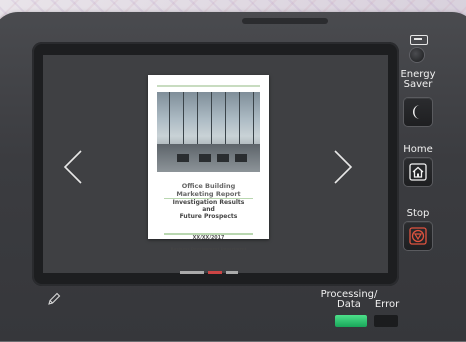 This screenshot has height=342, width=466. Describe the element at coordinates (418, 213) in the screenshot. I see `stop-label: Stop` at that location.